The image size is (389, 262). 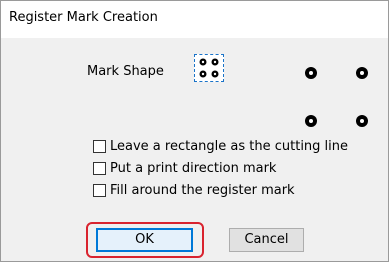 I want to click on cutting-line-label: Leave a rectangle as the cutting line, so click(x=229, y=146).